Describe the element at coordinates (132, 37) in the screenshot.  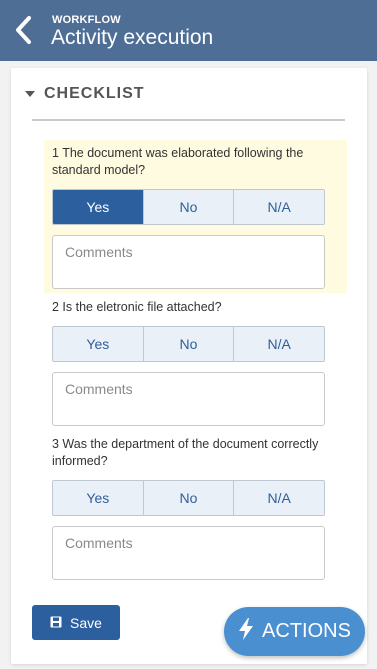
I see `page-title: Activity execution` at that location.